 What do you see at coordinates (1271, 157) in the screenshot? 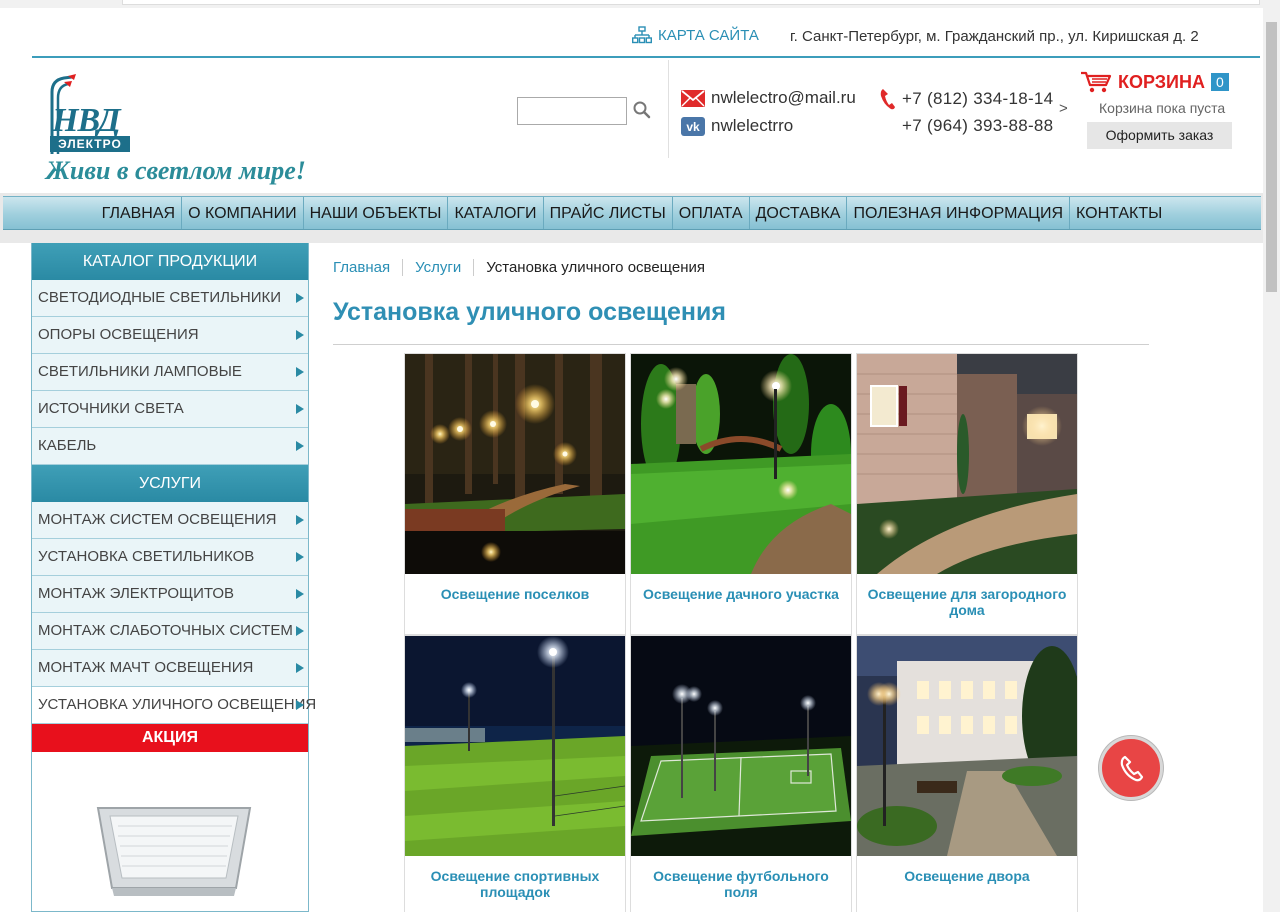
I see `scrollbar-thumb` at bounding box center [1271, 157].